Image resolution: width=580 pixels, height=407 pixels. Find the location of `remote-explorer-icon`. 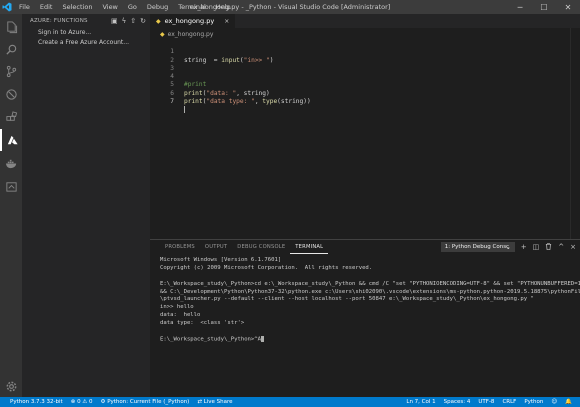

remote-explorer-icon is located at coordinates (11, 186).